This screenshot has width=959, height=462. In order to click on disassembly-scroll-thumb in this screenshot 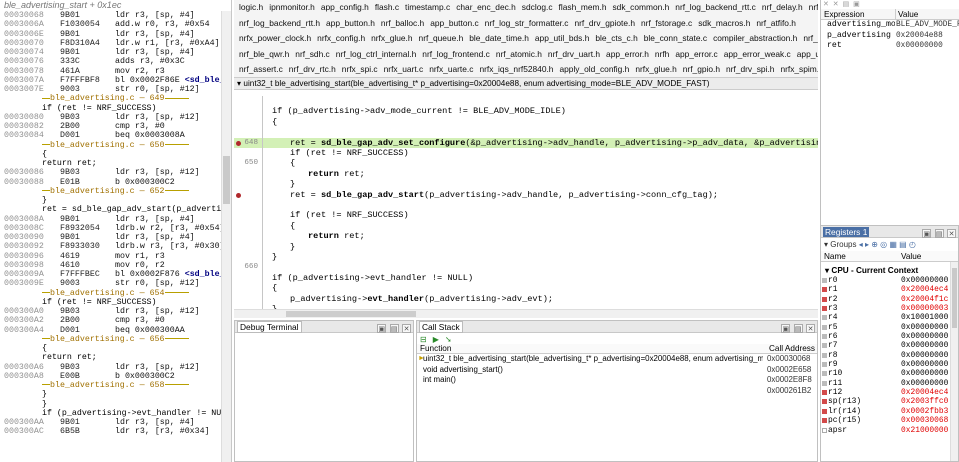, I will do `click(226, 180)`.